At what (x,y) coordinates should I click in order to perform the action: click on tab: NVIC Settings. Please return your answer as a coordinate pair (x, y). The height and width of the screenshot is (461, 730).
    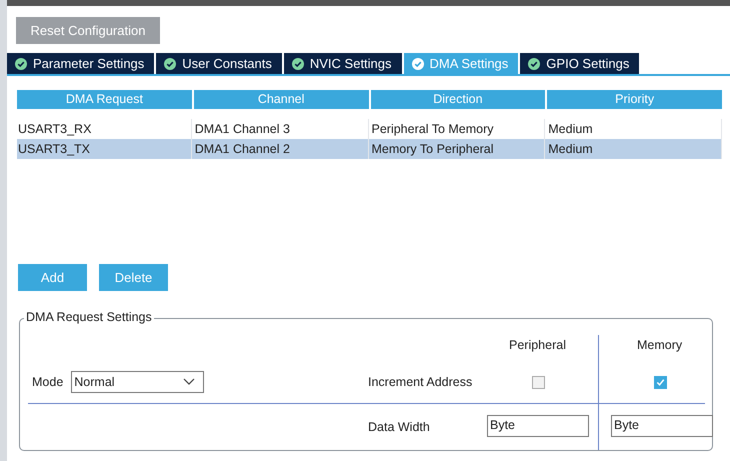
    Looking at the image, I should click on (343, 63).